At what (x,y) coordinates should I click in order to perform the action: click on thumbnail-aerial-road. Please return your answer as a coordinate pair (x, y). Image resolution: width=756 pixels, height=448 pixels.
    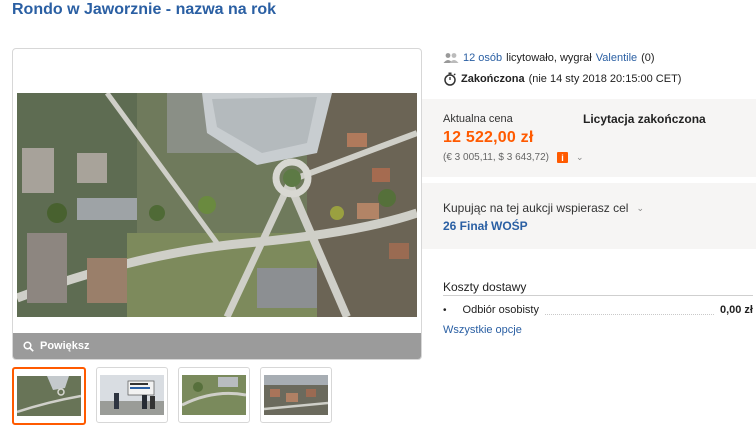
    Looking at the image, I should click on (214, 395).